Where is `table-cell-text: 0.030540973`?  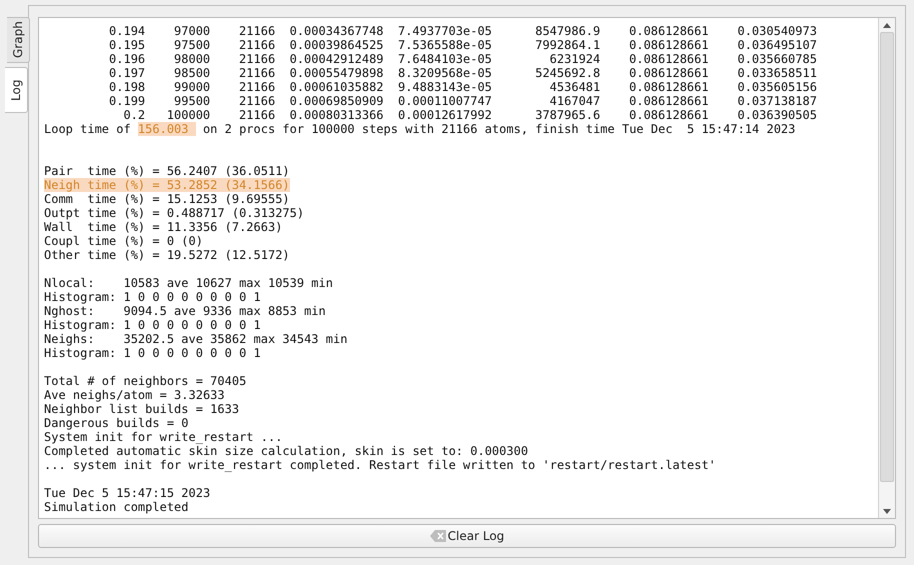
table-cell-text: 0.030540973 is located at coordinates (776, 31).